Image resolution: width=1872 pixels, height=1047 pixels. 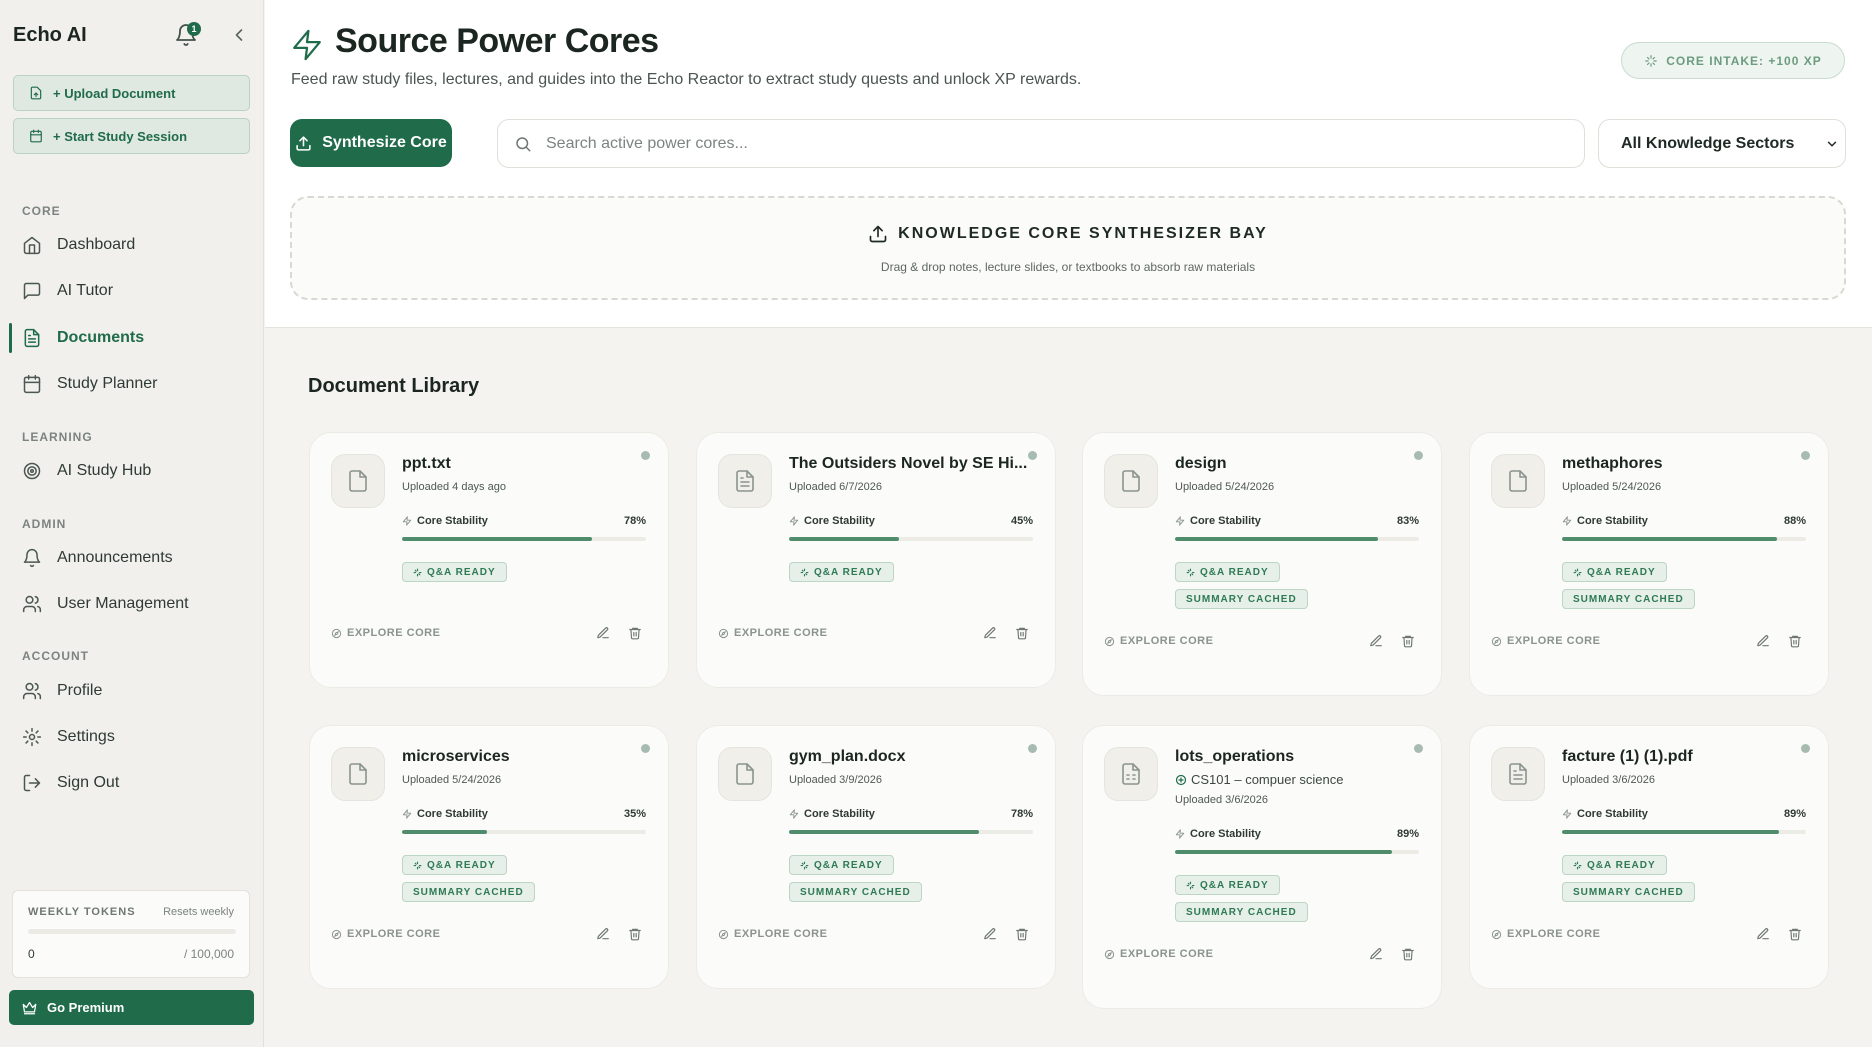 What do you see at coordinates (914, 757) in the screenshot?
I see `document-name: gym_plan.docx` at bounding box center [914, 757].